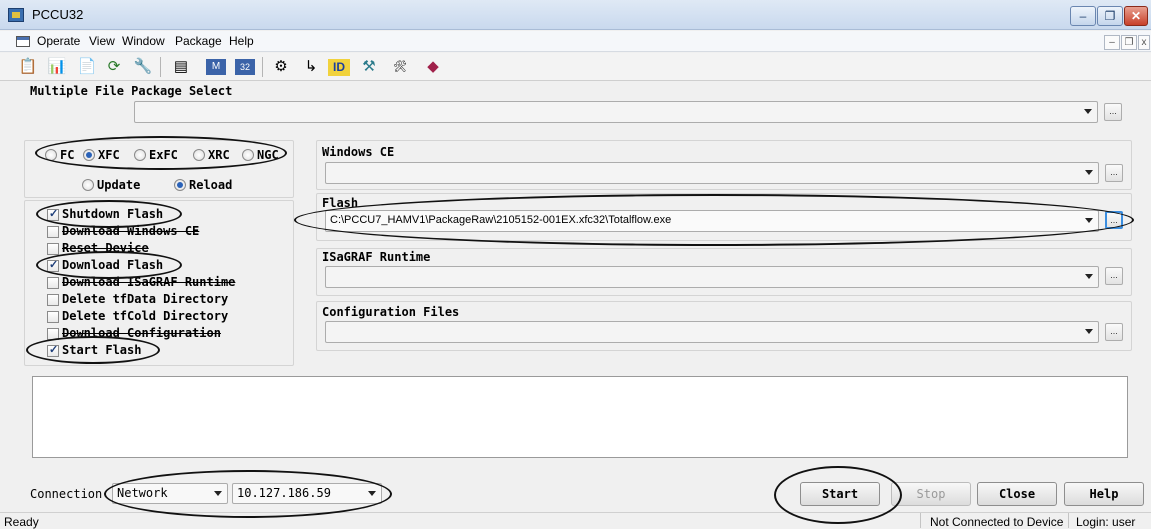 This screenshot has width=1151, height=529. What do you see at coordinates (340, 203) in the screenshot?
I see `flash-label: Flash` at bounding box center [340, 203].